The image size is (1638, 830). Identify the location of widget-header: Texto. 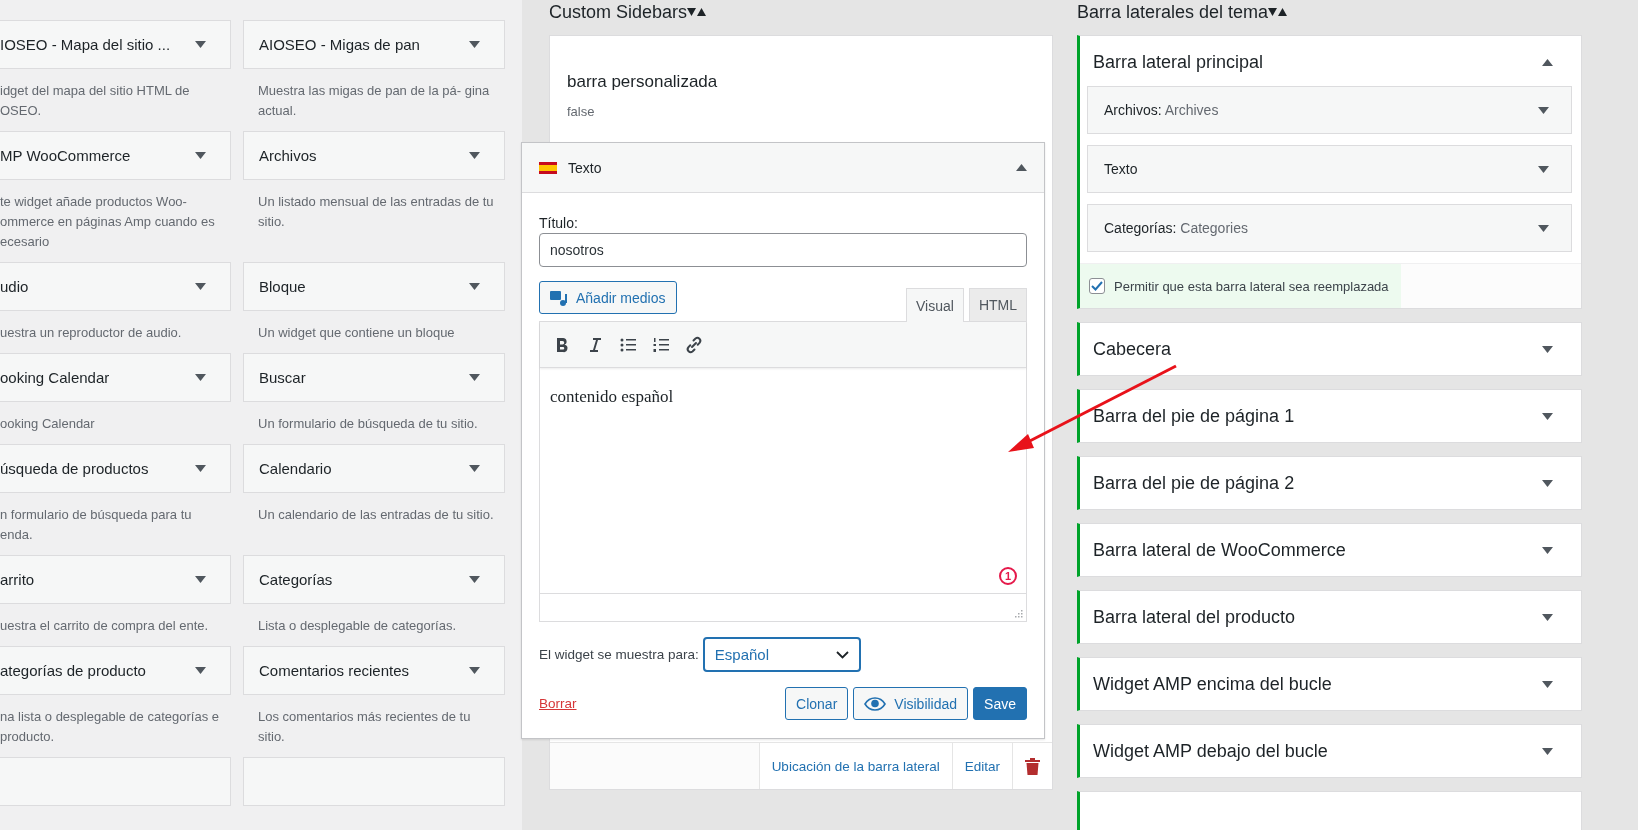
(783, 168).